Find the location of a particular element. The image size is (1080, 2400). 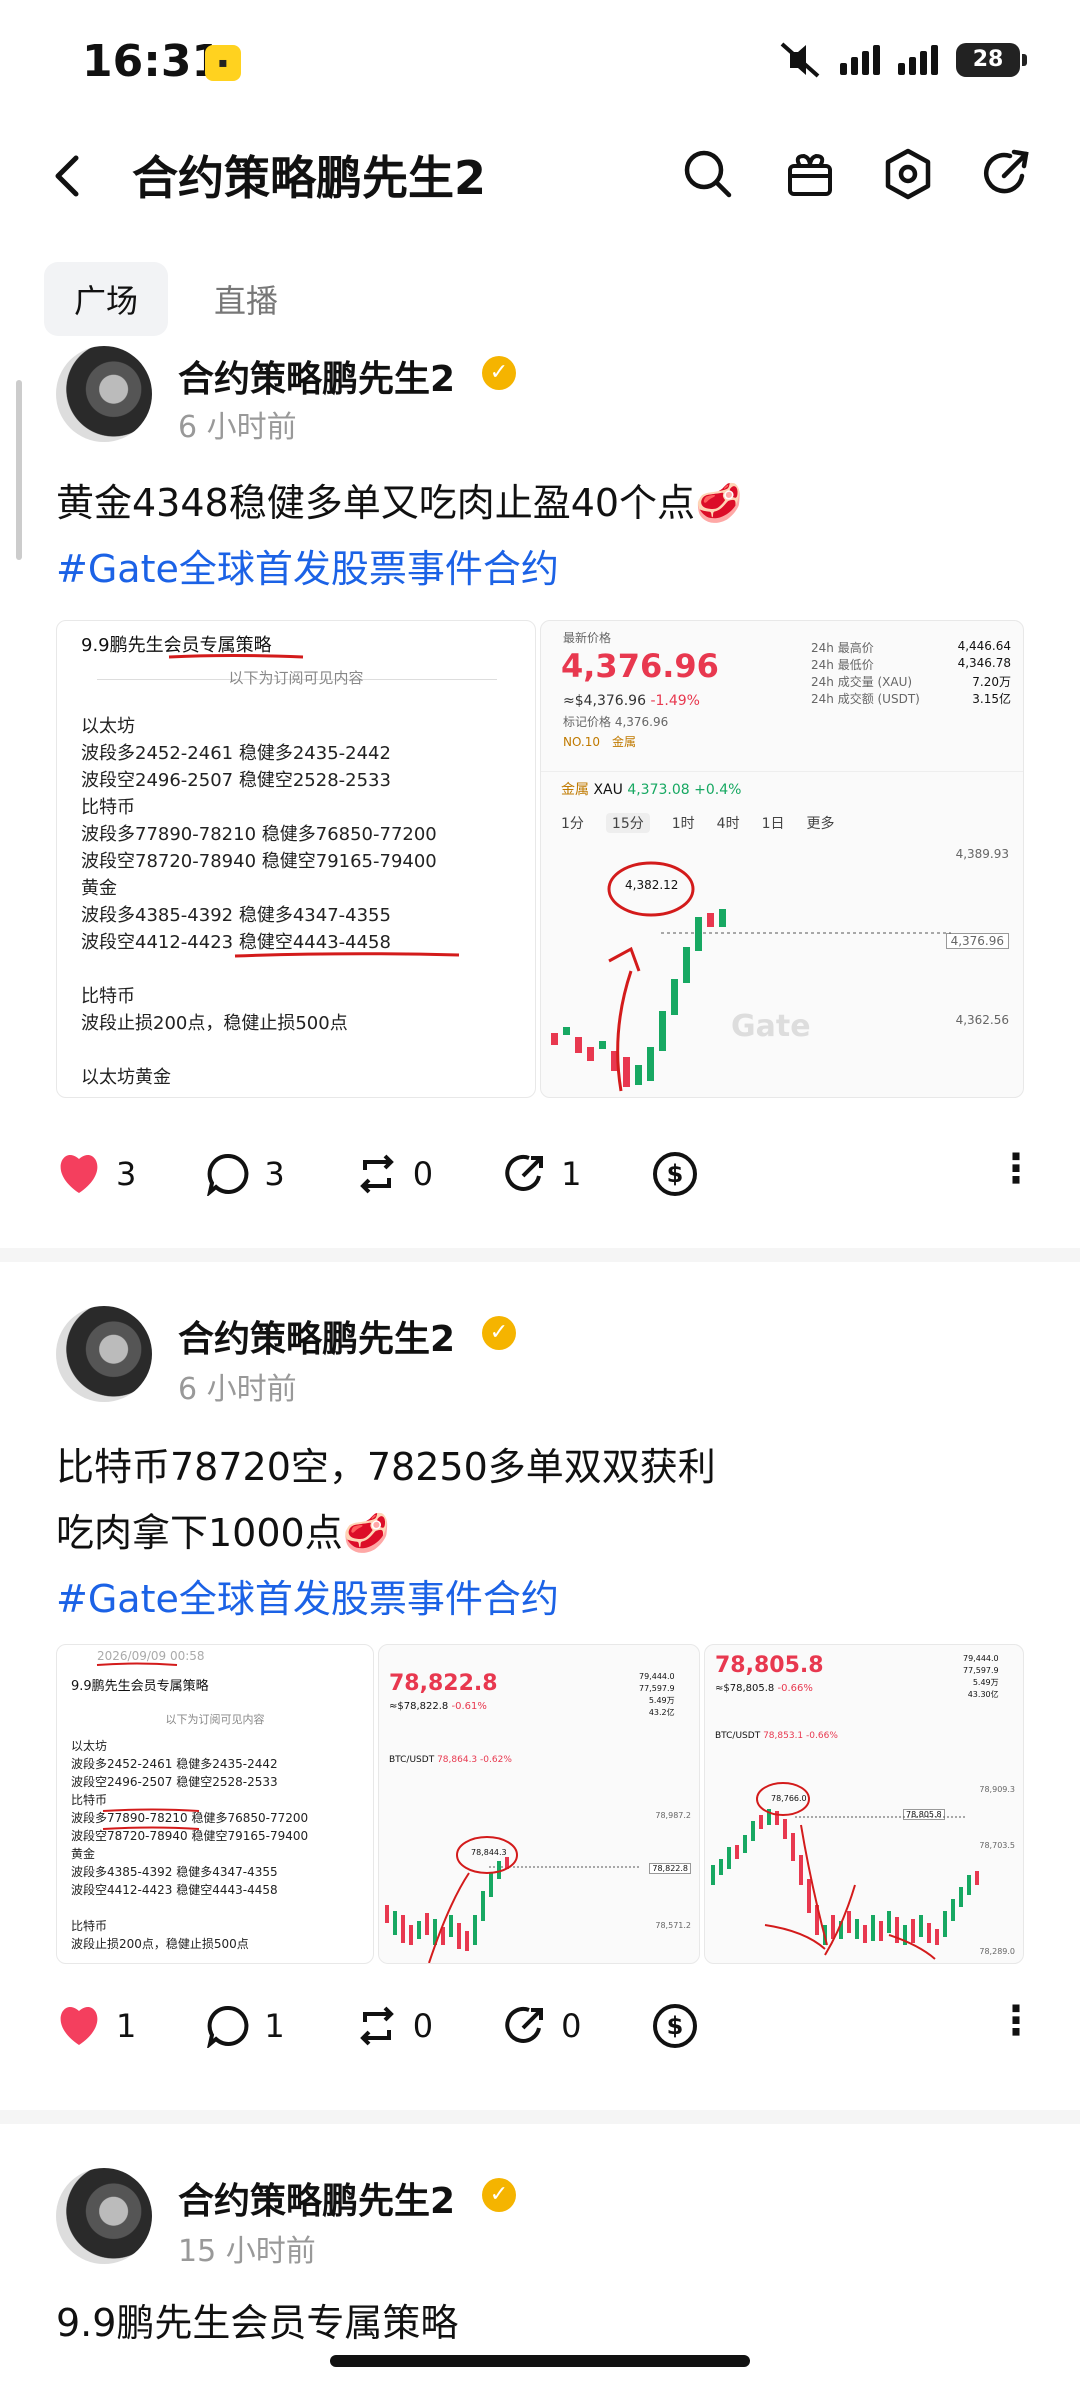

share-button: 0 is located at coordinates (542, 2026).